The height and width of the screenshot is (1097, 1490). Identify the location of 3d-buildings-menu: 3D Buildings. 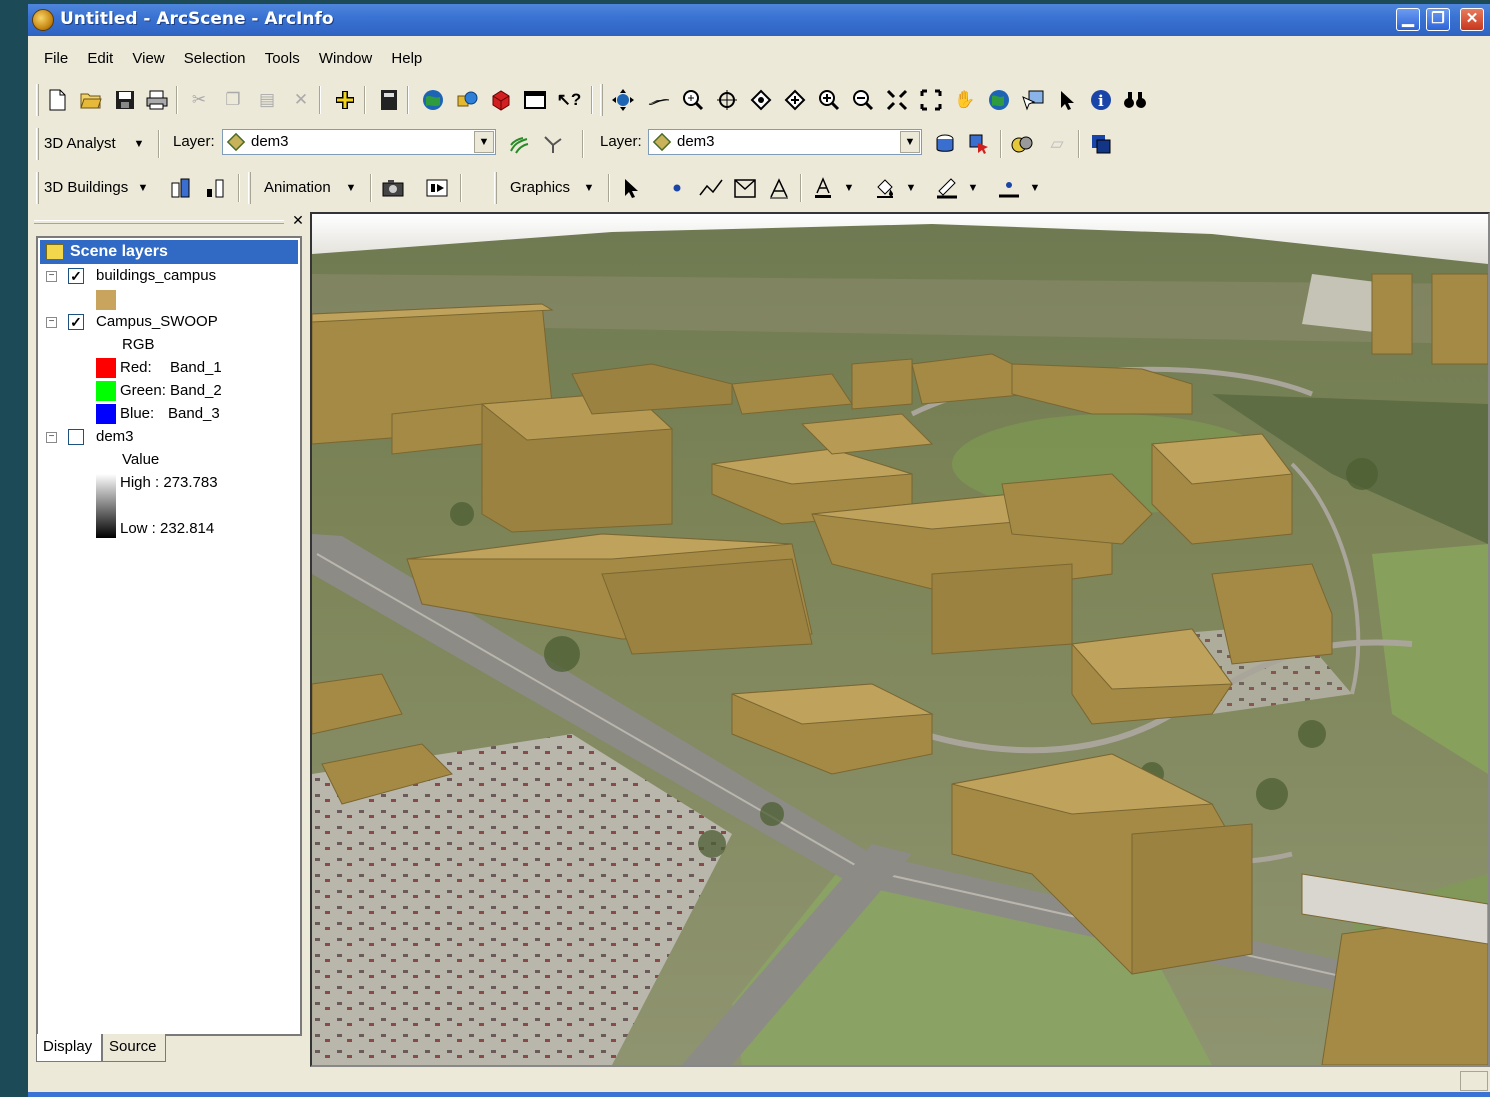
(86, 188).